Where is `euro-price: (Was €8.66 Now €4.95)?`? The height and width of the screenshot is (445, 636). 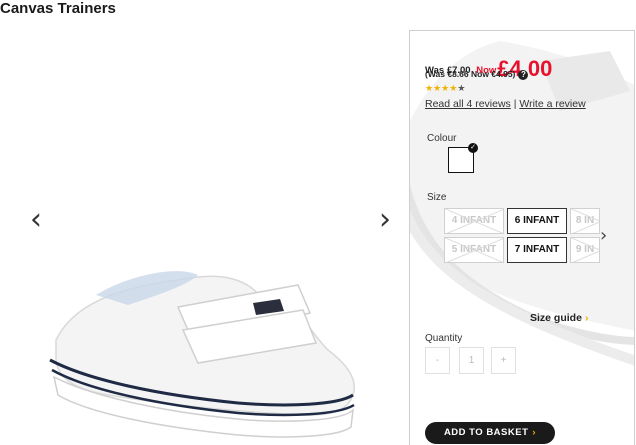 euro-price: (Was €8.66 Now €4.95)? is located at coordinates (477, 74).